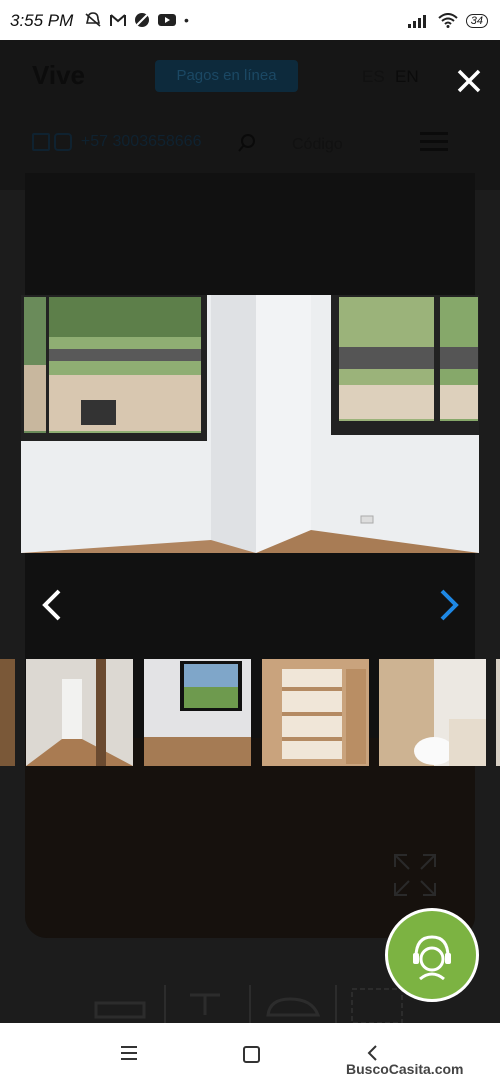 The height and width of the screenshot is (1083, 500). What do you see at coordinates (93, 19) in the screenshot?
I see `muted-bell-icon` at bounding box center [93, 19].